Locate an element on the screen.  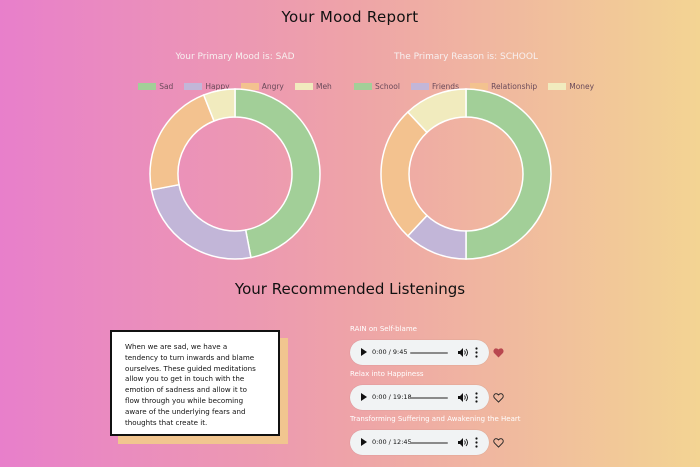
recommended-listenings-title: Your Recommended Listenings is located at coordinates (350, 289).